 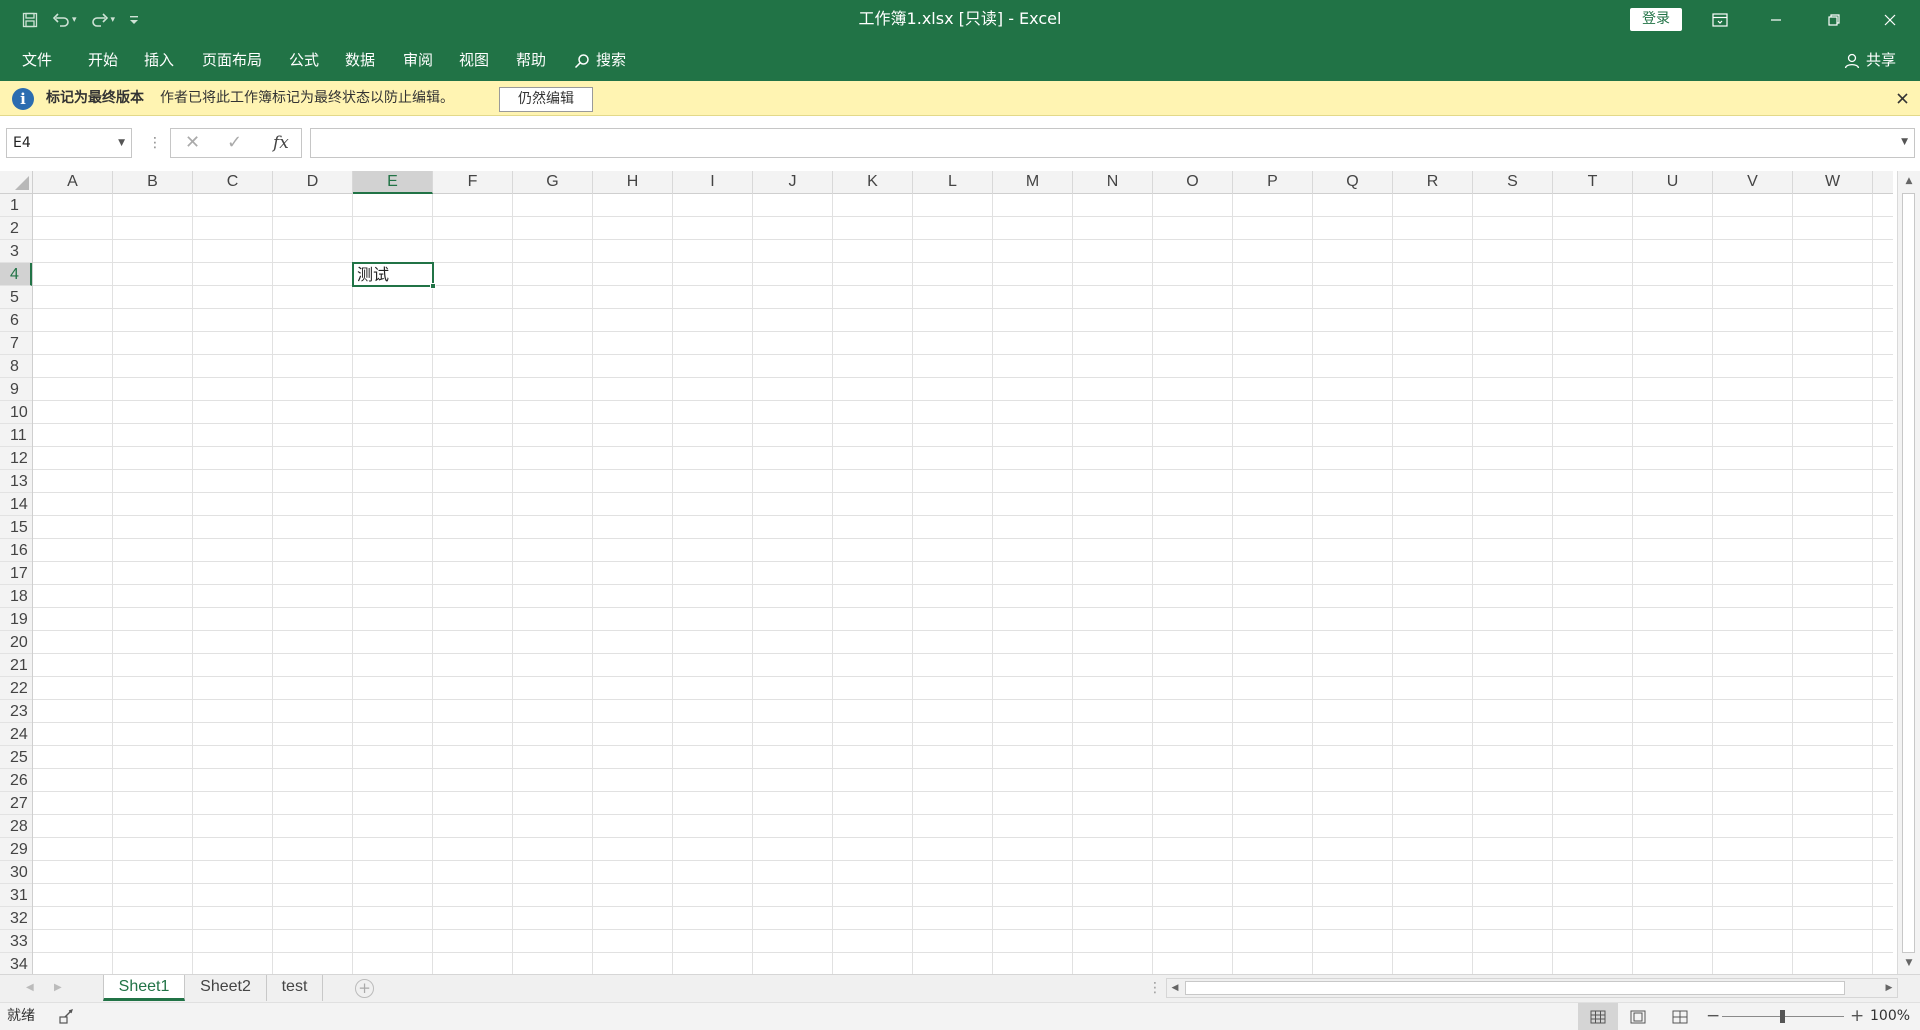 What do you see at coordinates (1909, 181) in the screenshot?
I see `scroll-up-icon: ▲` at bounding box center [1909, 181].